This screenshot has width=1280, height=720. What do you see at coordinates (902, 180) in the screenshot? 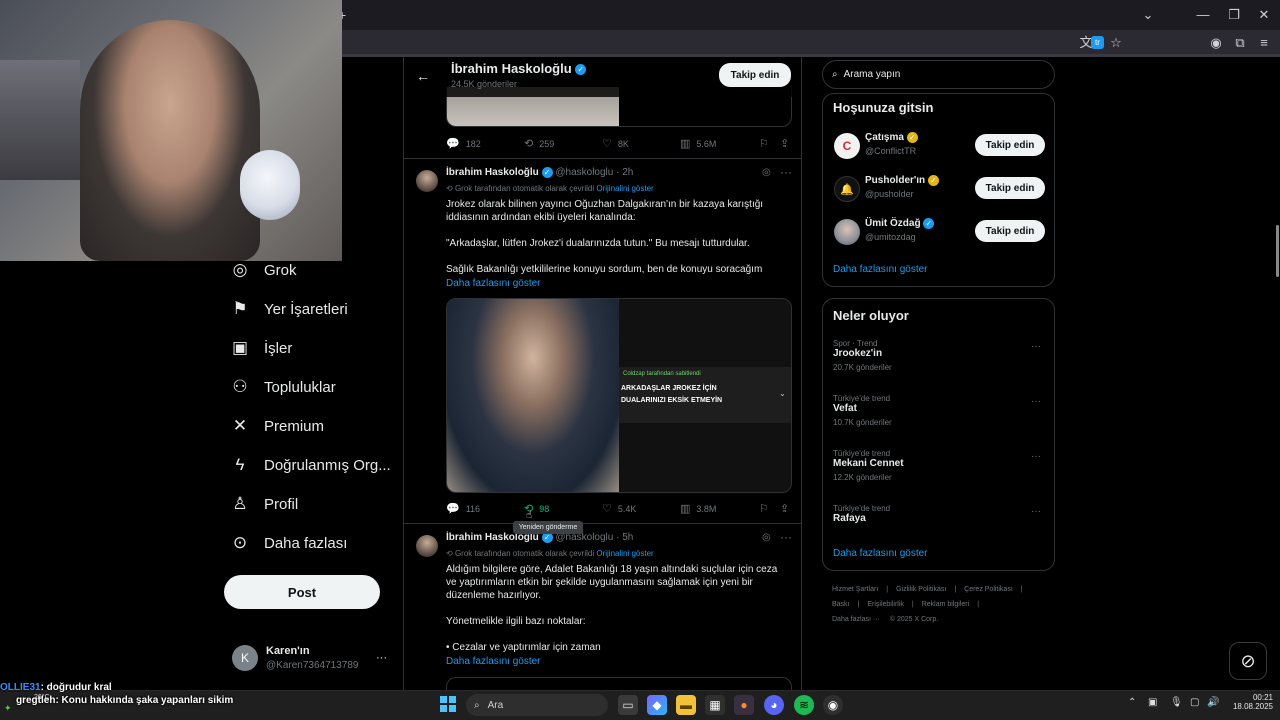
I see `suggestion-name: Pusholder'ın ✓` at bounding box center [902, 180].